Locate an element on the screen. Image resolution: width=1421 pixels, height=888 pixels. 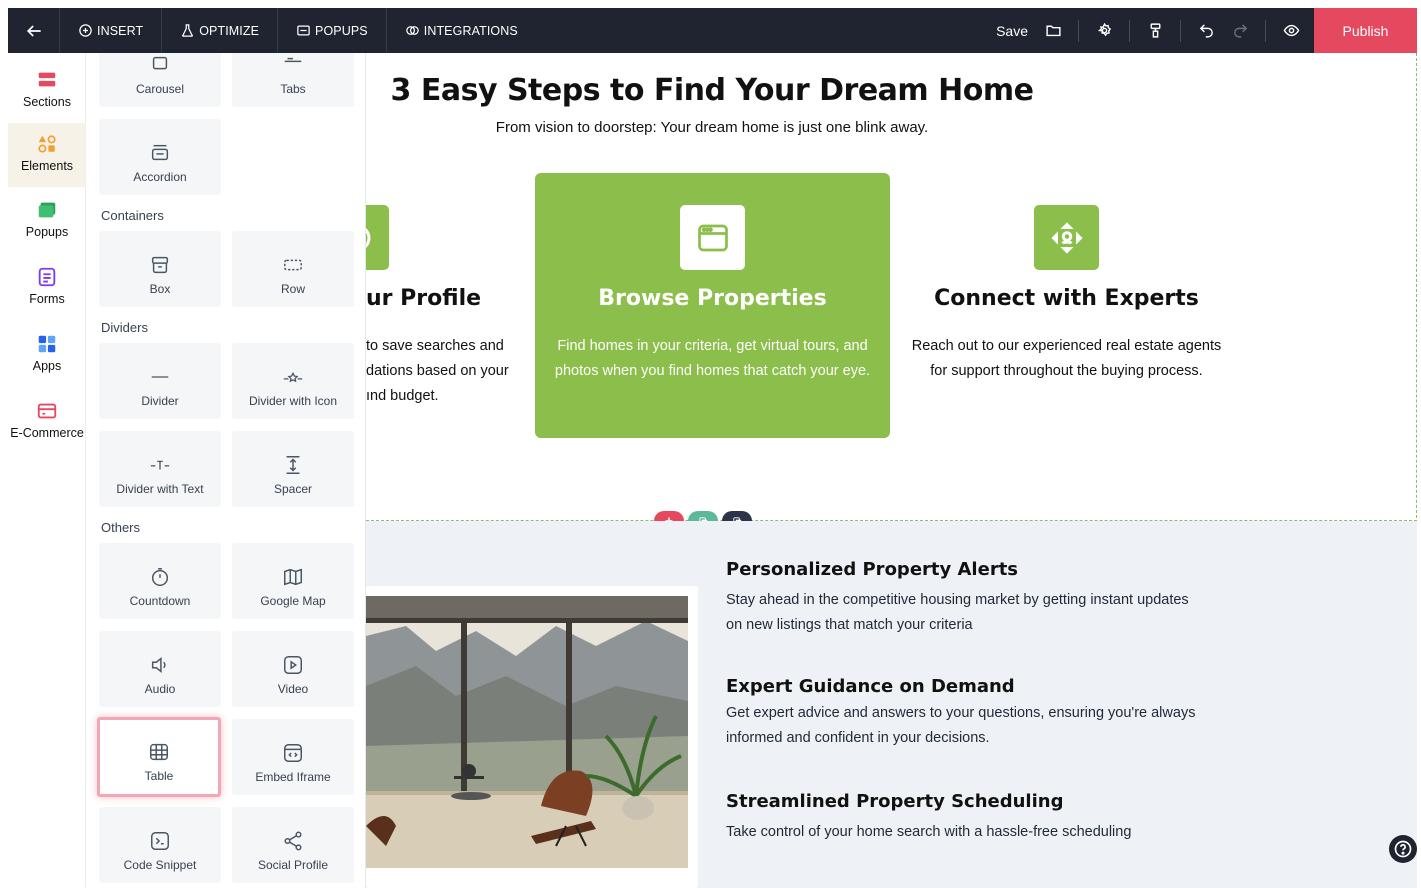
element-divider-with-icon: Divider with Icon is located at coordinates (293, 381).